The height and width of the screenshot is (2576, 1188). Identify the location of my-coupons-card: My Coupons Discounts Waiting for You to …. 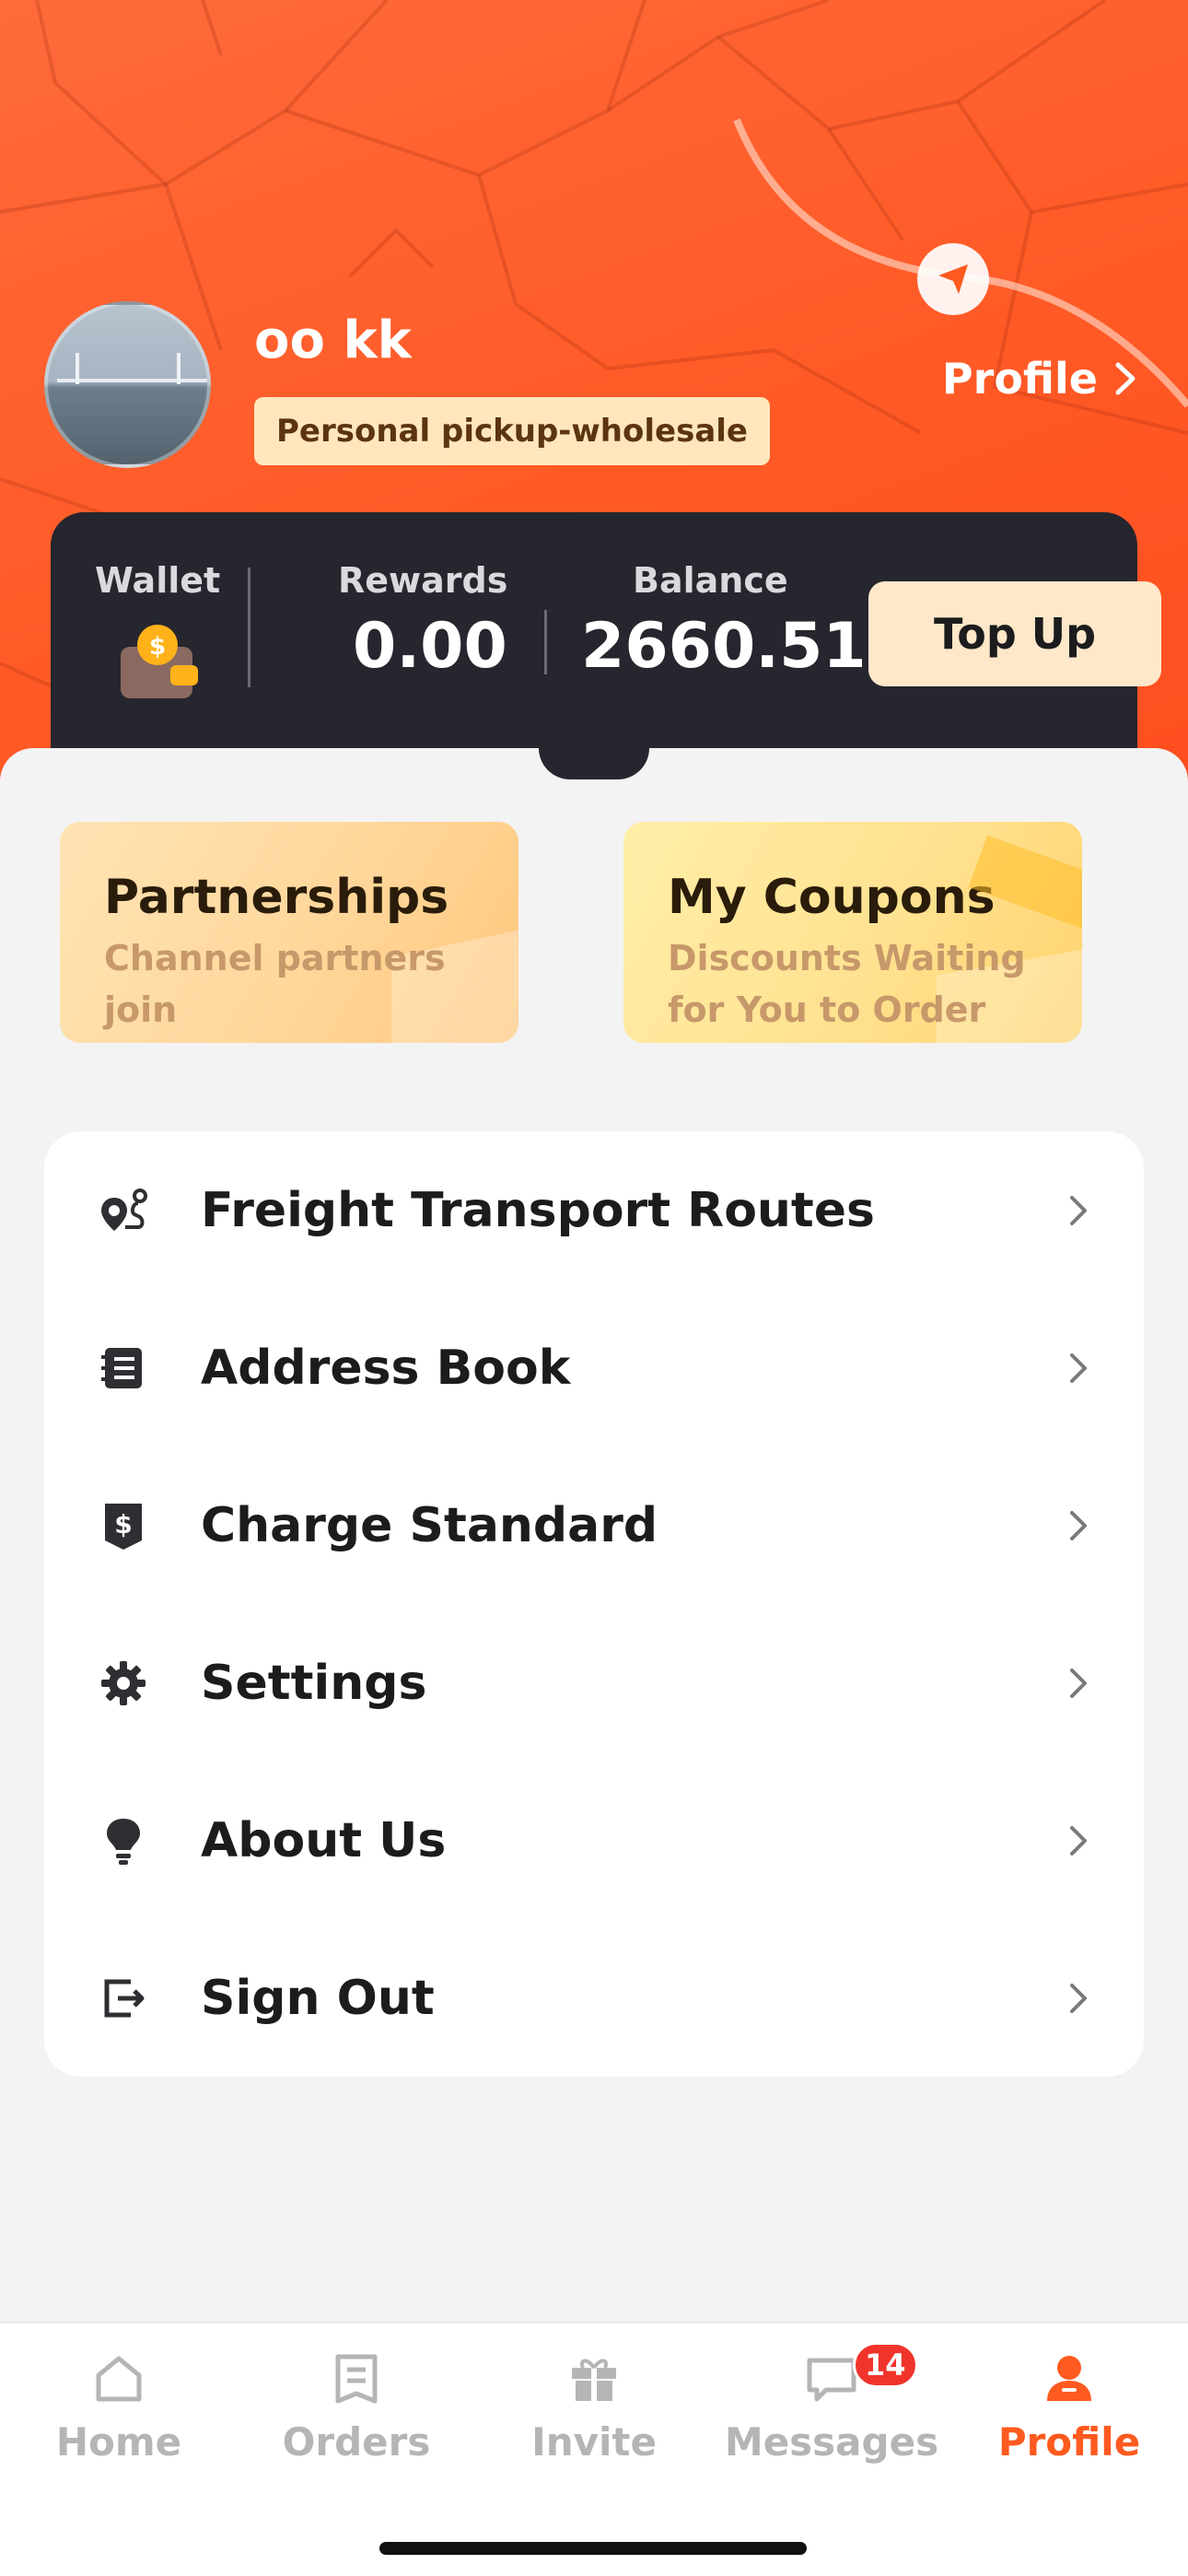
(852, 932).